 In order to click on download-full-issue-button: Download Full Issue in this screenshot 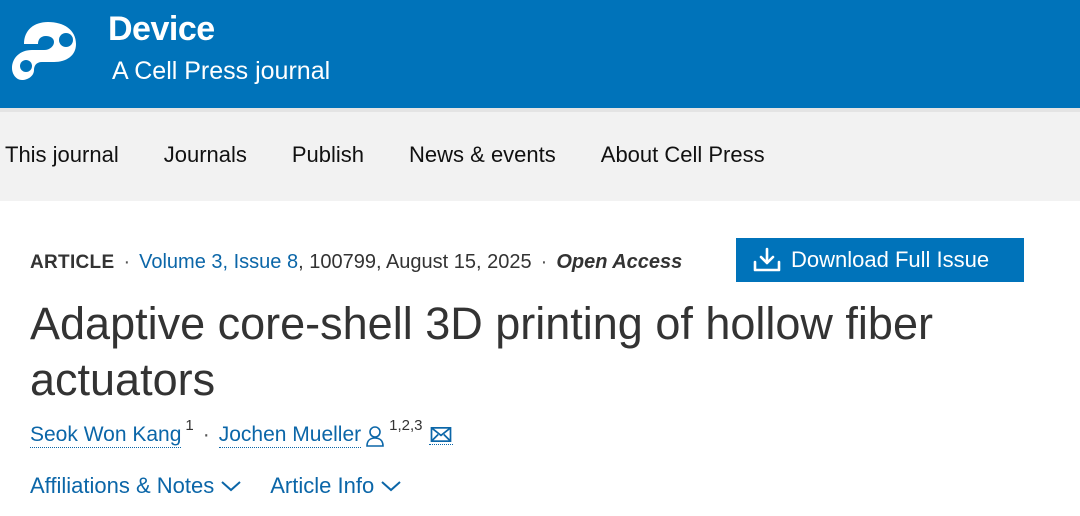, I will do `click(880, 260)`.